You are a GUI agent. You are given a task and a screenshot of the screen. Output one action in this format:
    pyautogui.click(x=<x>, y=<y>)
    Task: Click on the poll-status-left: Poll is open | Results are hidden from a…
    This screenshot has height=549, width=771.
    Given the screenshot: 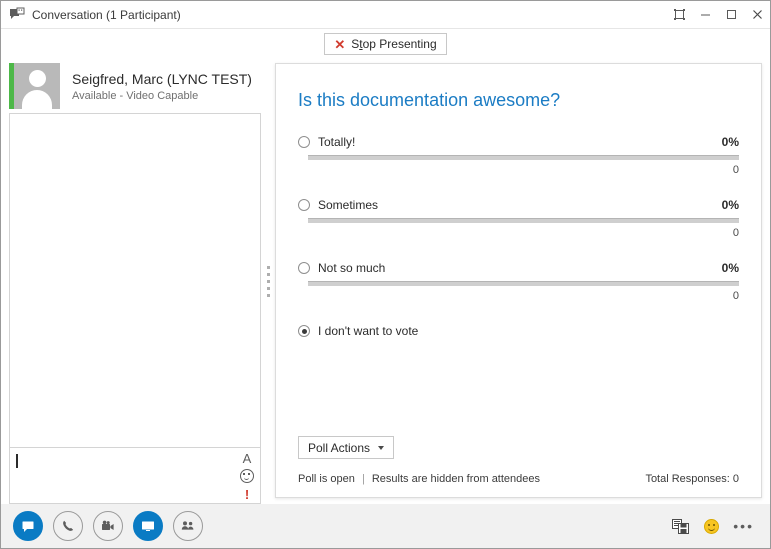 What is the action you would take?
    pyautogui.click(x=471, y=479)
    